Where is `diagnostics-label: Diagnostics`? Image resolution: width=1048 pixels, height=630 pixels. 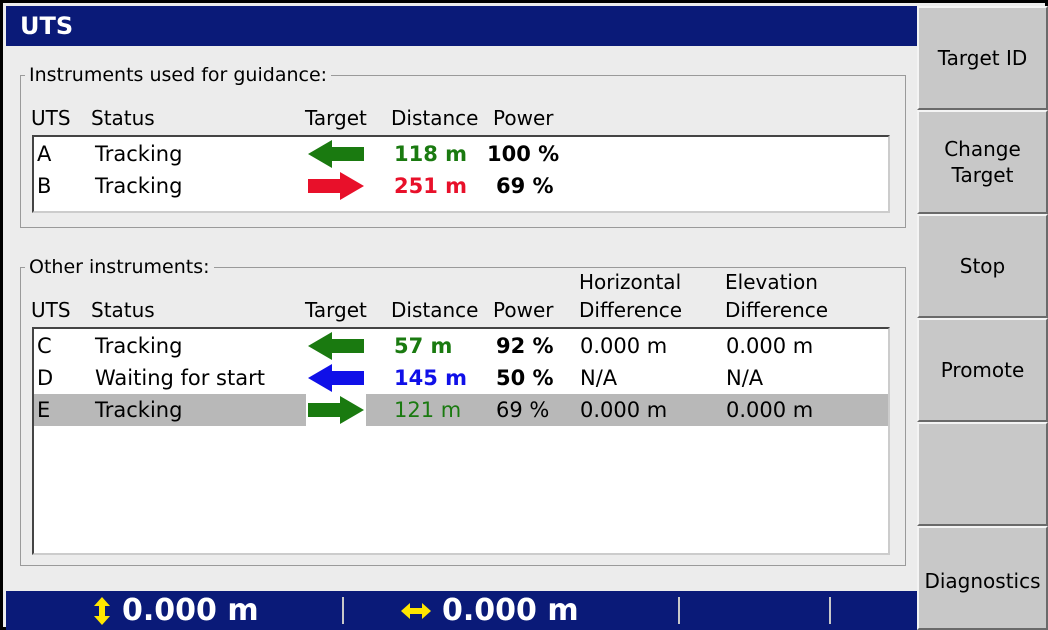
diagnostics-label: Diagnostics is located at coordinates (982, 581).